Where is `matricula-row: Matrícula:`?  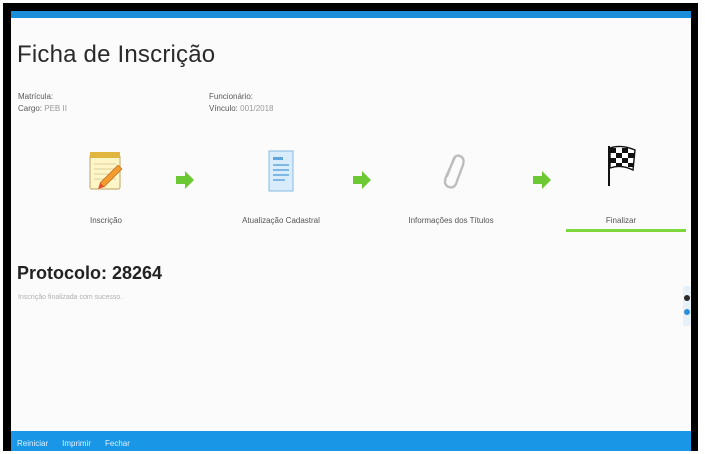 matricula-row: Matrícula: is located at coordinates (42, 97).